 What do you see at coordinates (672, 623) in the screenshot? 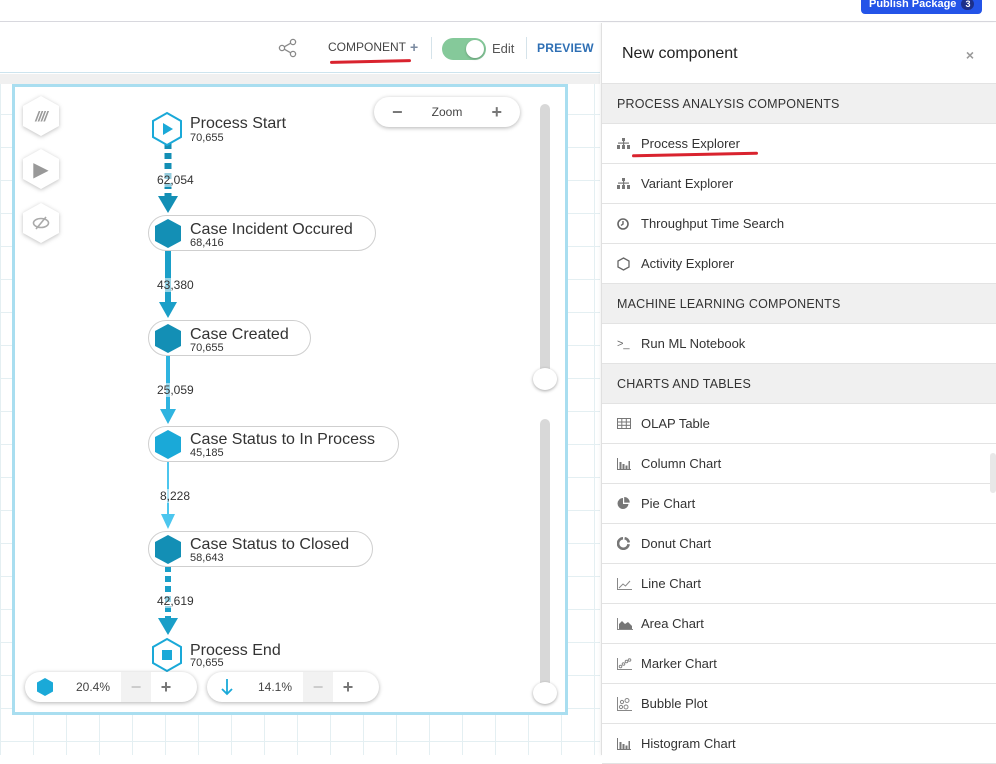
I see `item-label: Area Chart` at bounding box center [672, 623].